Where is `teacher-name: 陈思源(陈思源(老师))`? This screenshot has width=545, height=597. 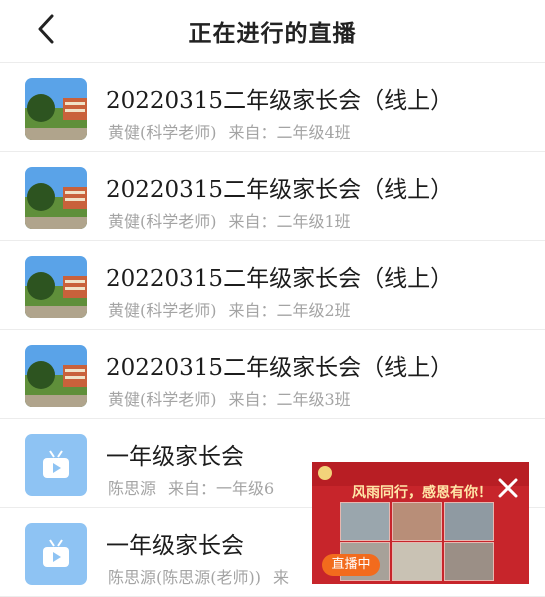 teacher-name: 陈思源(陈思源(老师)) is located at coordinates (184, 577).